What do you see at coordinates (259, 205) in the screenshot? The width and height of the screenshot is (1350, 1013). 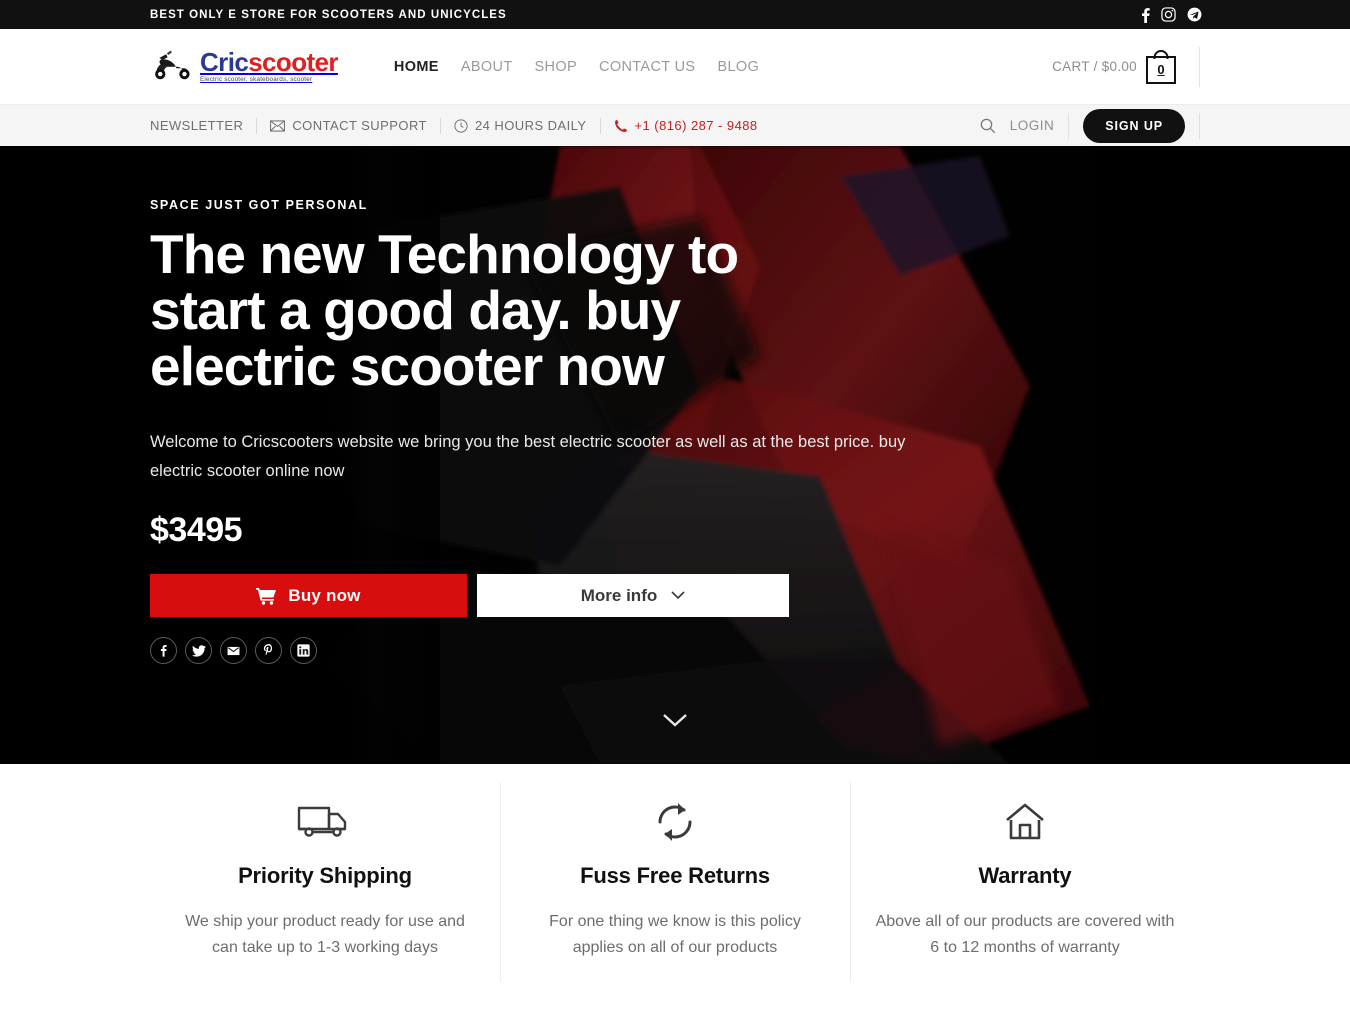 I see `hero-eyebrow: SPACE JUST GOT PERSONAL` at bounding box center [259, 205].